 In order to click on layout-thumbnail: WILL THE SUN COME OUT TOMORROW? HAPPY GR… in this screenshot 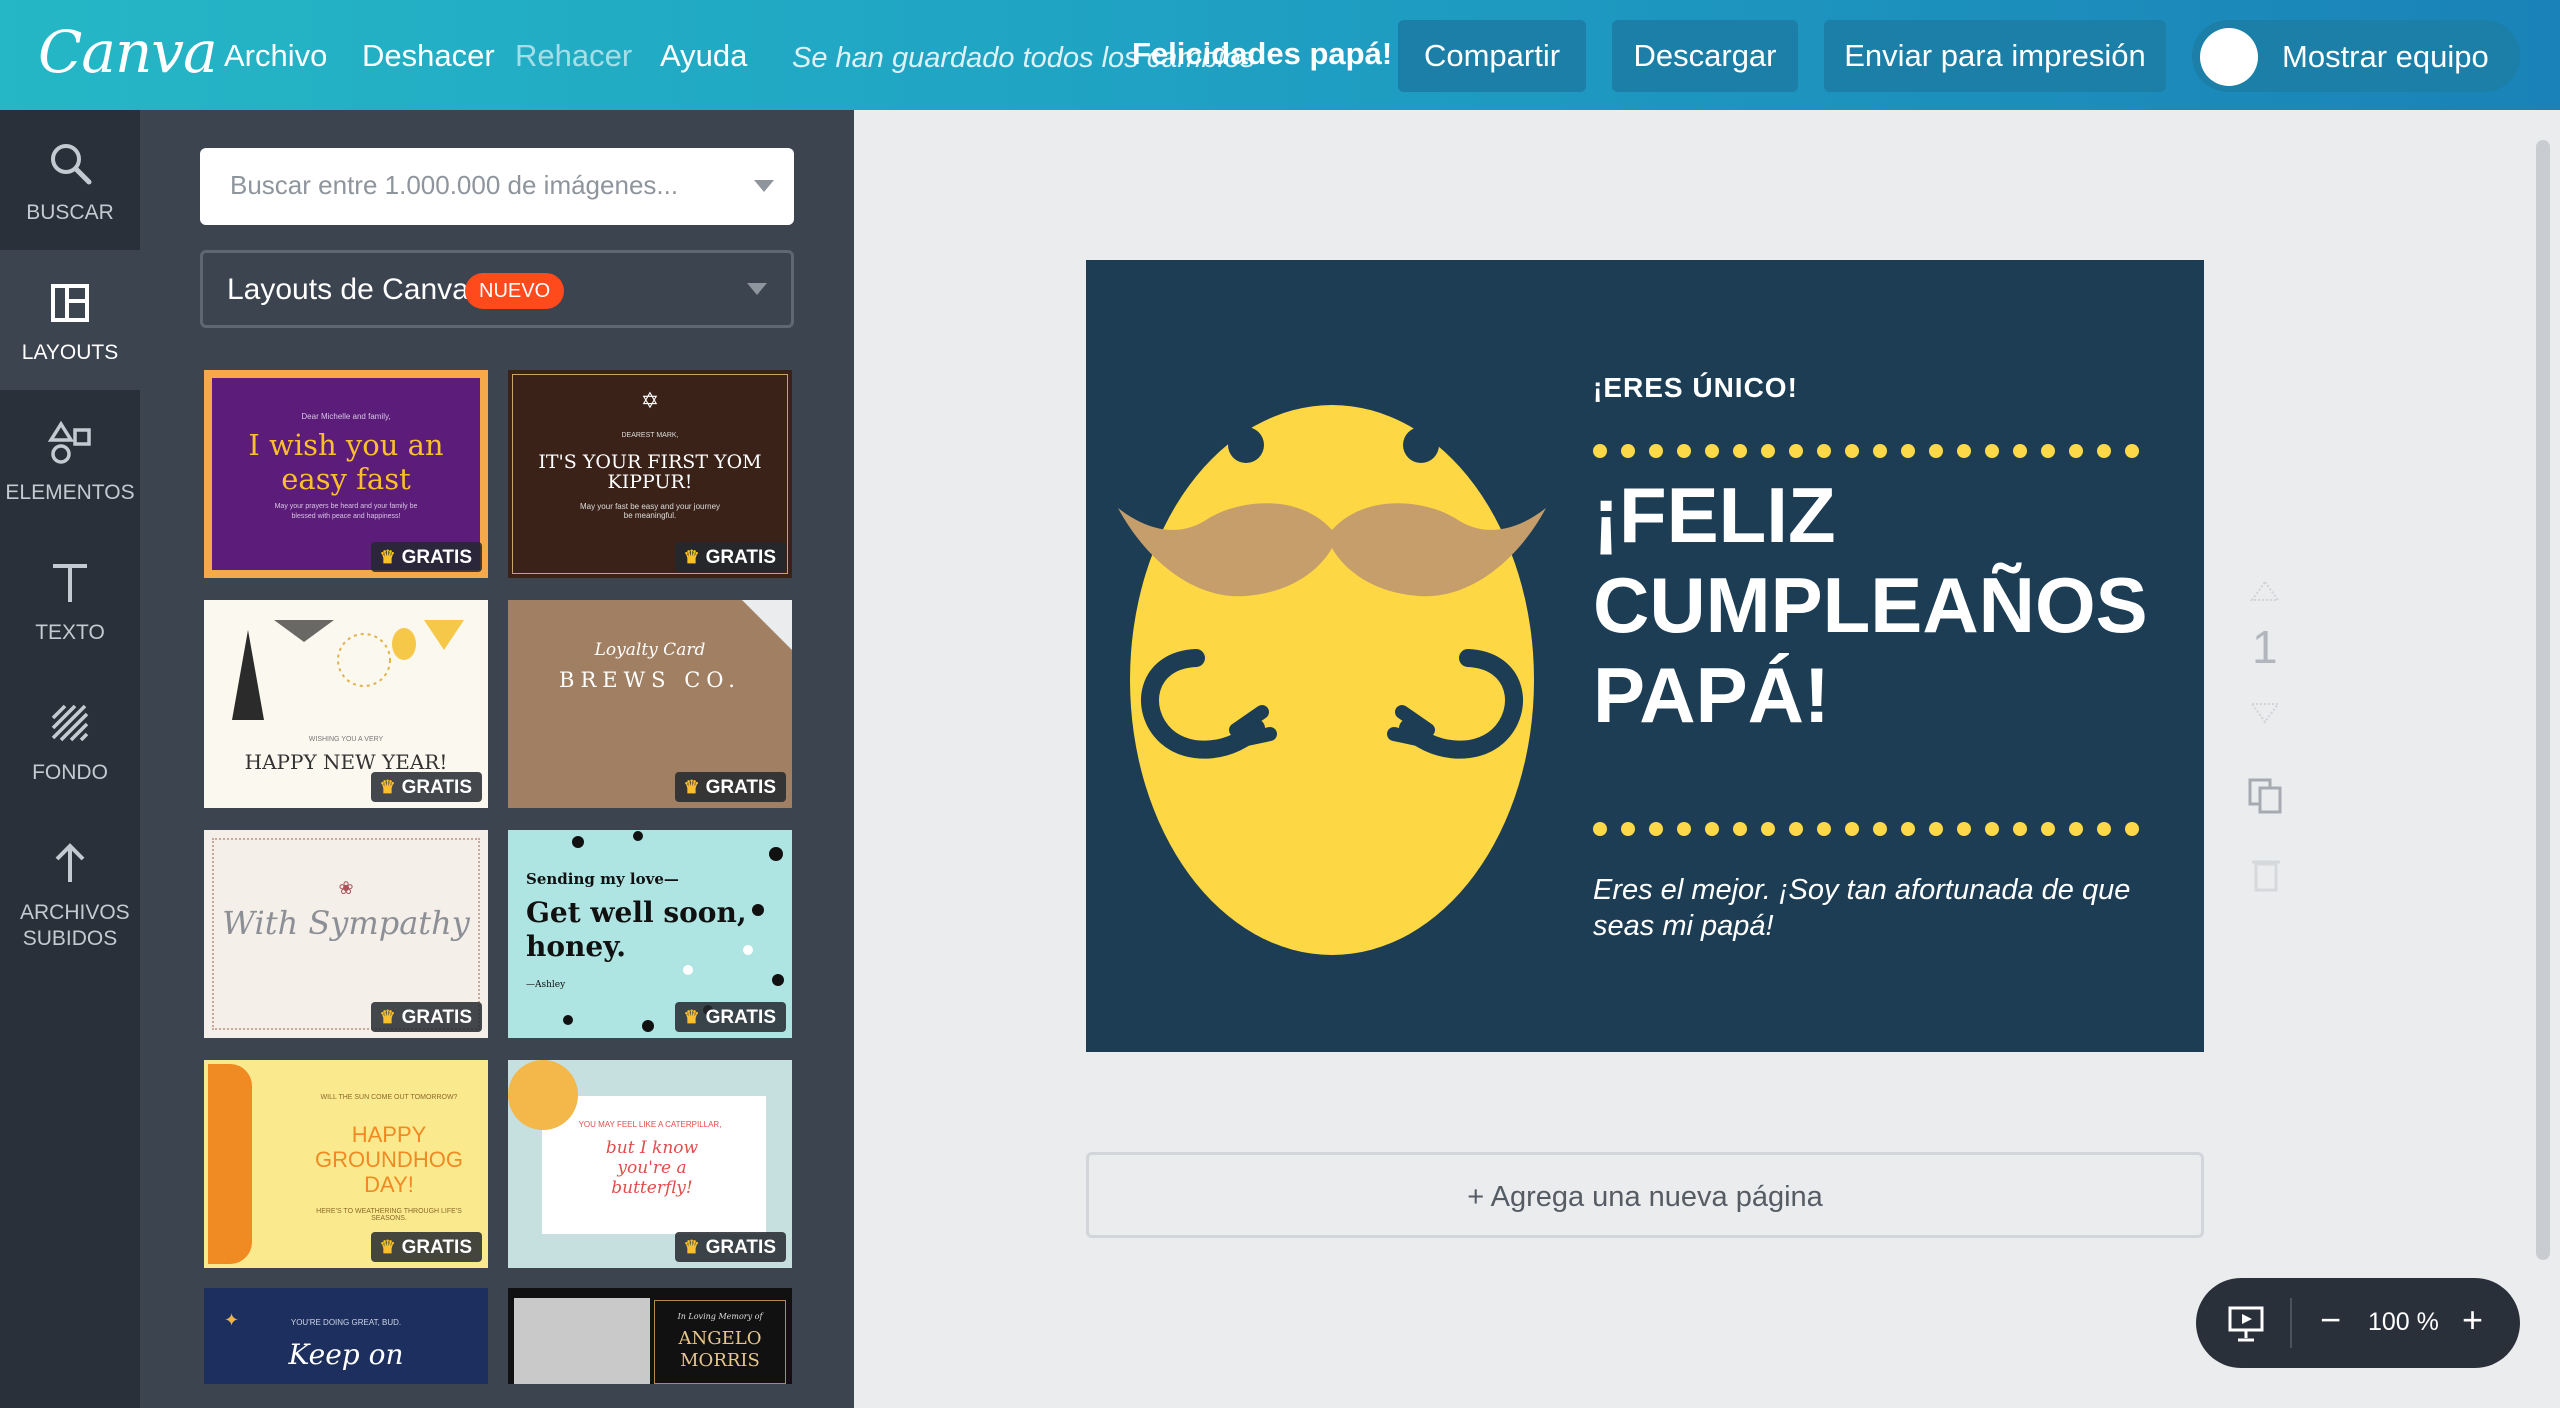, I will do `click(346, 1164)`.